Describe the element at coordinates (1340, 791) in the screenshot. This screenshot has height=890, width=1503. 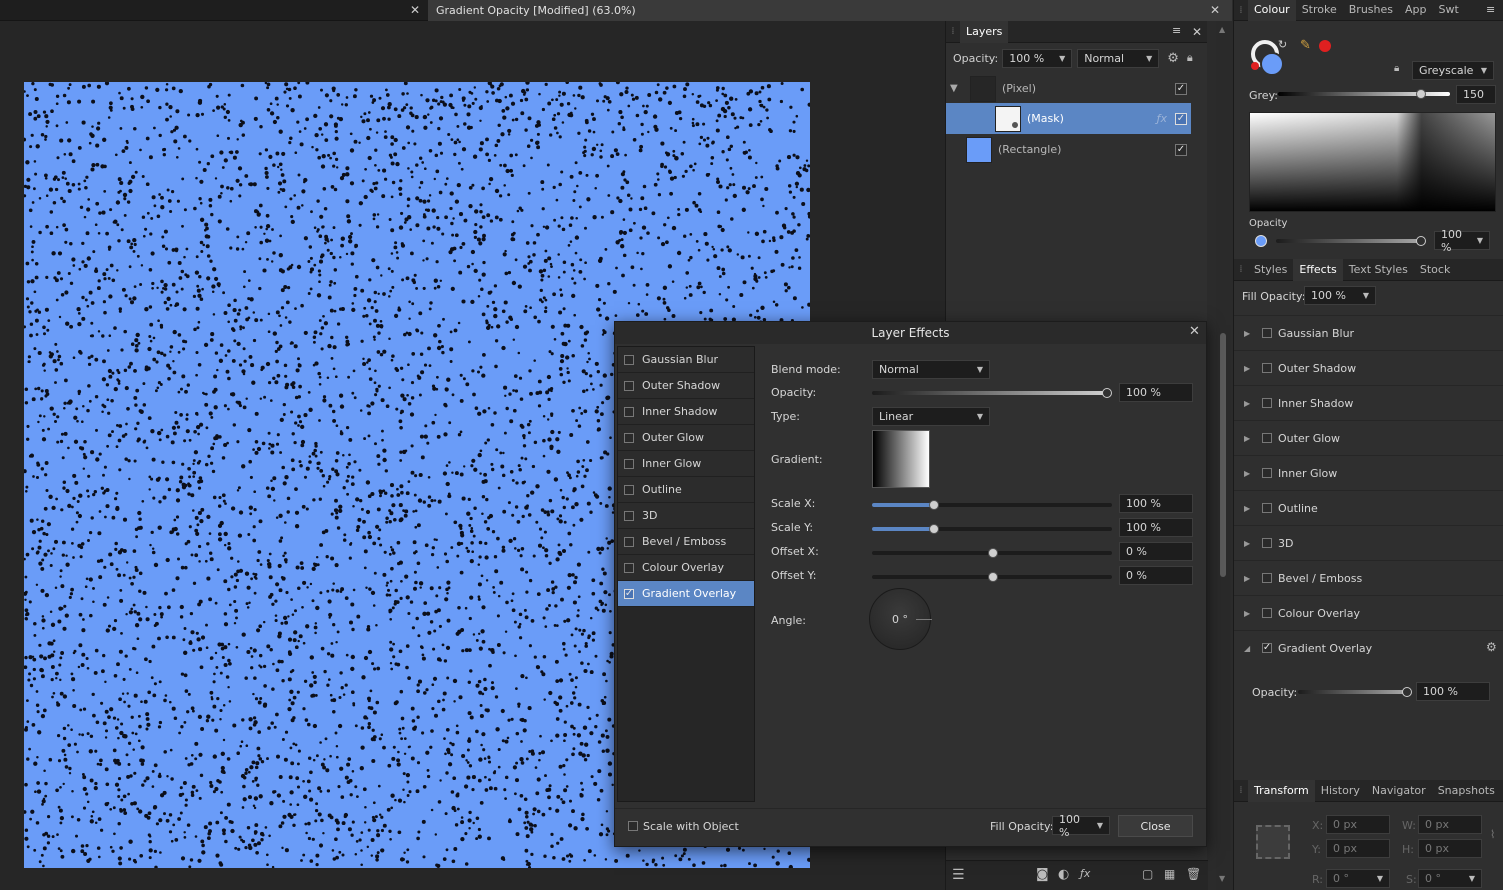
I see `tab-history: History` at that location.